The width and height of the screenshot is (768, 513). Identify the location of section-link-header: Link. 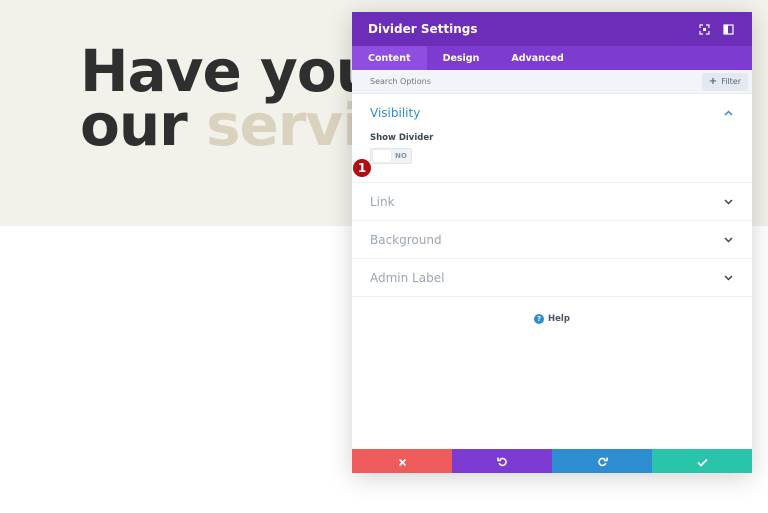
(552, 201).